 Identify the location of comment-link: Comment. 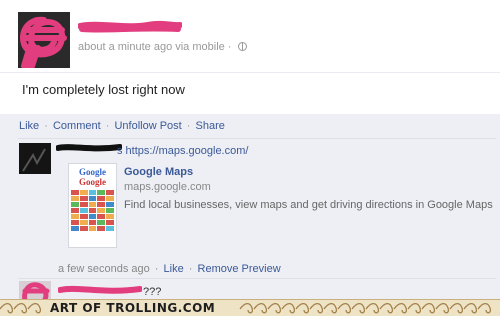
(77, 126).